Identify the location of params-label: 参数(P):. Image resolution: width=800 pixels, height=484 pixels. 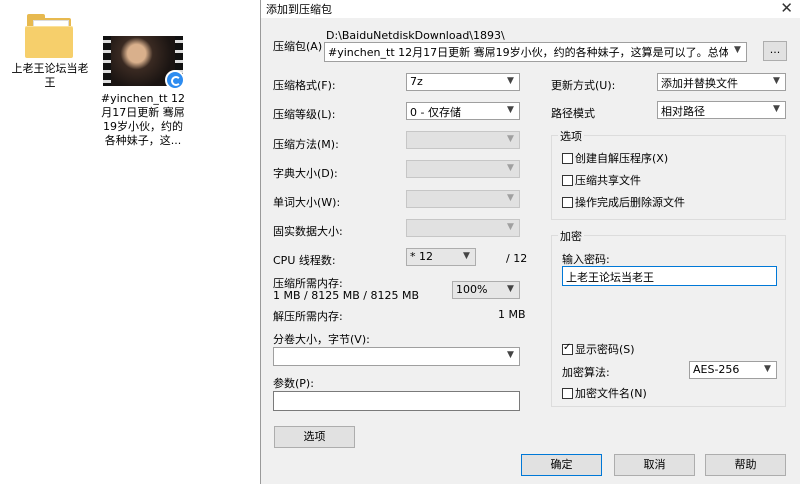
(293, 383).